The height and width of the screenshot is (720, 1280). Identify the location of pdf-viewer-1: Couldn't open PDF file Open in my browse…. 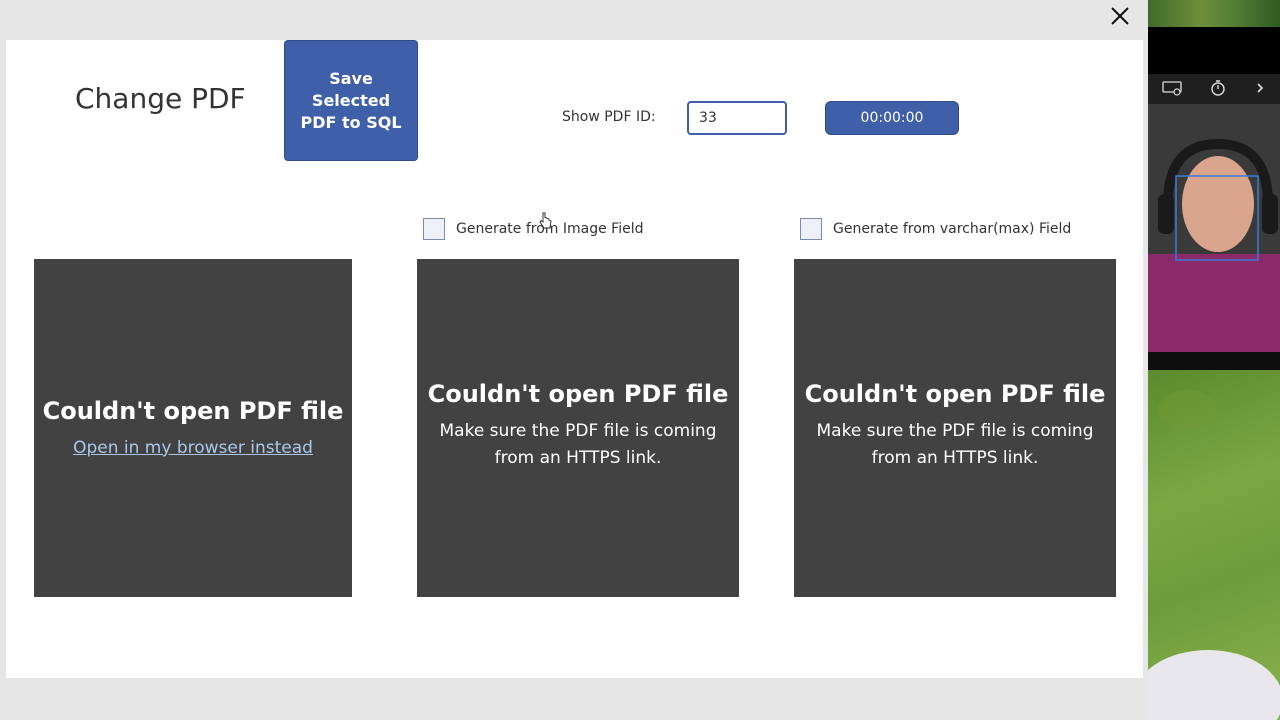
(193, 428).